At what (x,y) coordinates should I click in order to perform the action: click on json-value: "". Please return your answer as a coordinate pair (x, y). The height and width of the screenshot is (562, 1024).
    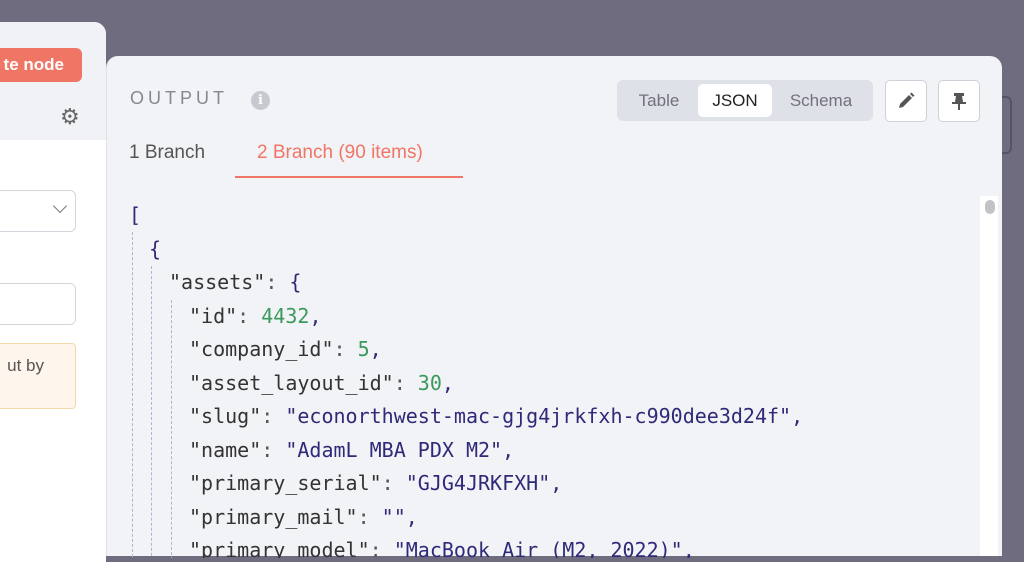
    Looking at the image, I should click on (393, 516).